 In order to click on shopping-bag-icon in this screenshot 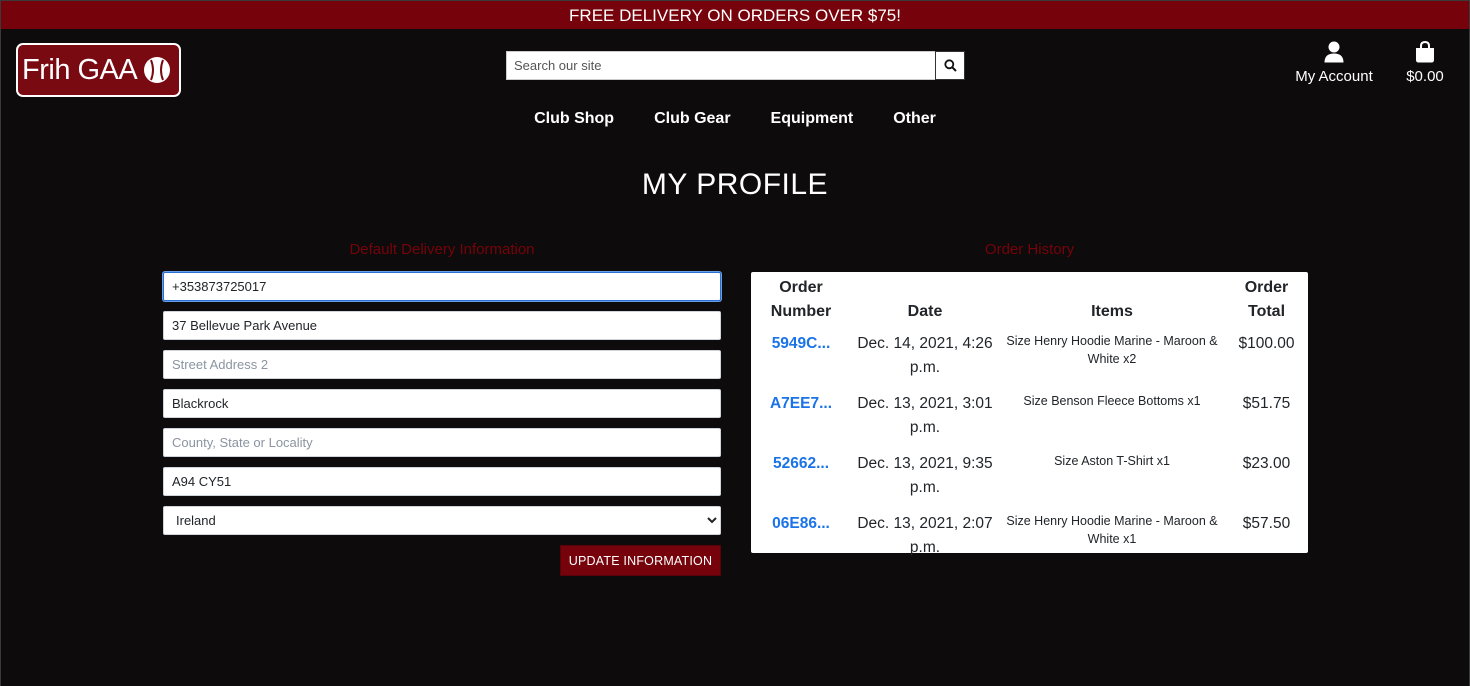, I will do `click(1425, 52)`.